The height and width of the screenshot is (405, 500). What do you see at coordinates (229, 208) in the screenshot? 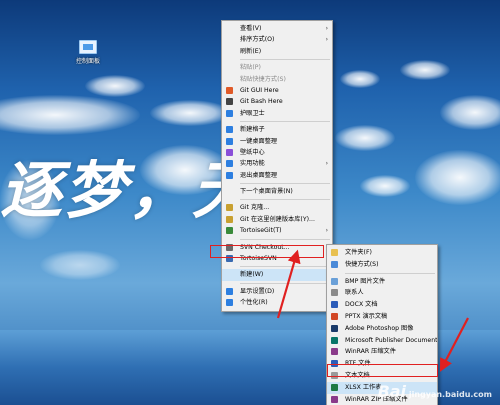
I see `git-clone-icon` at bounding box center [229, 208].